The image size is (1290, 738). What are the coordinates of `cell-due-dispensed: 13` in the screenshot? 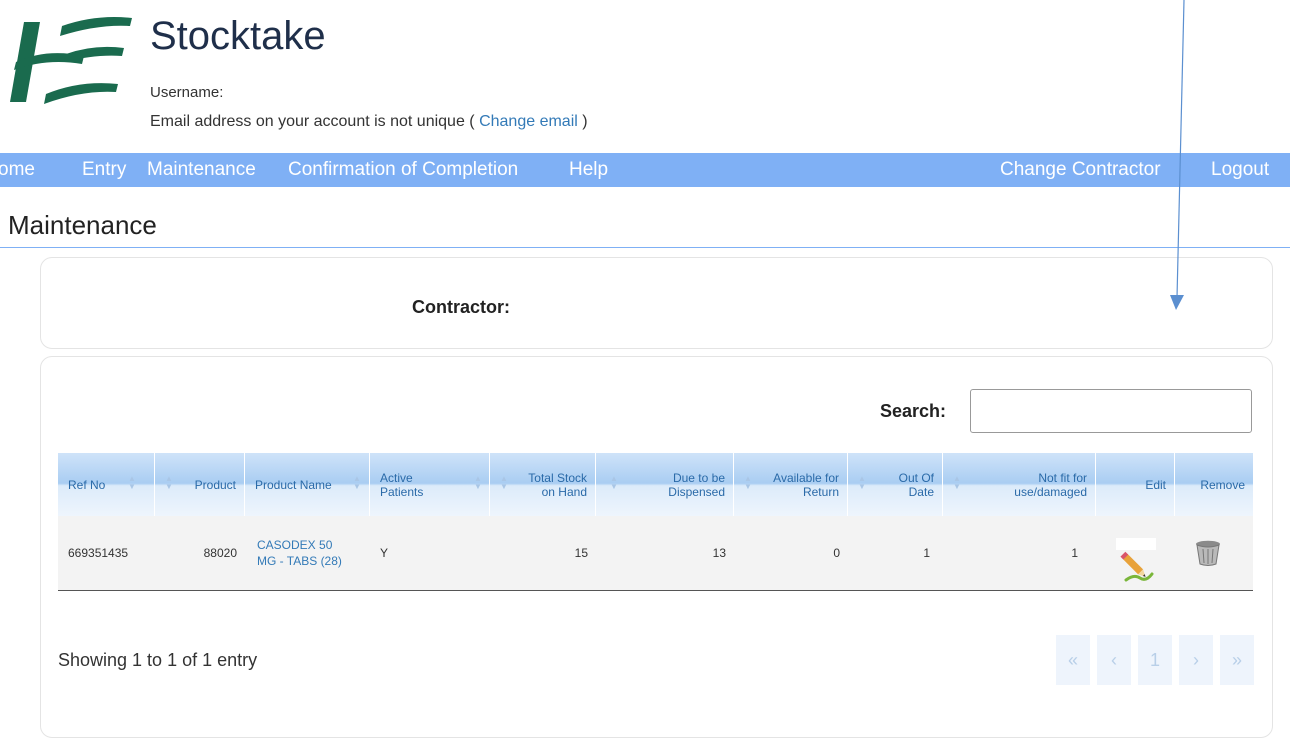 It's located at (719, 553).